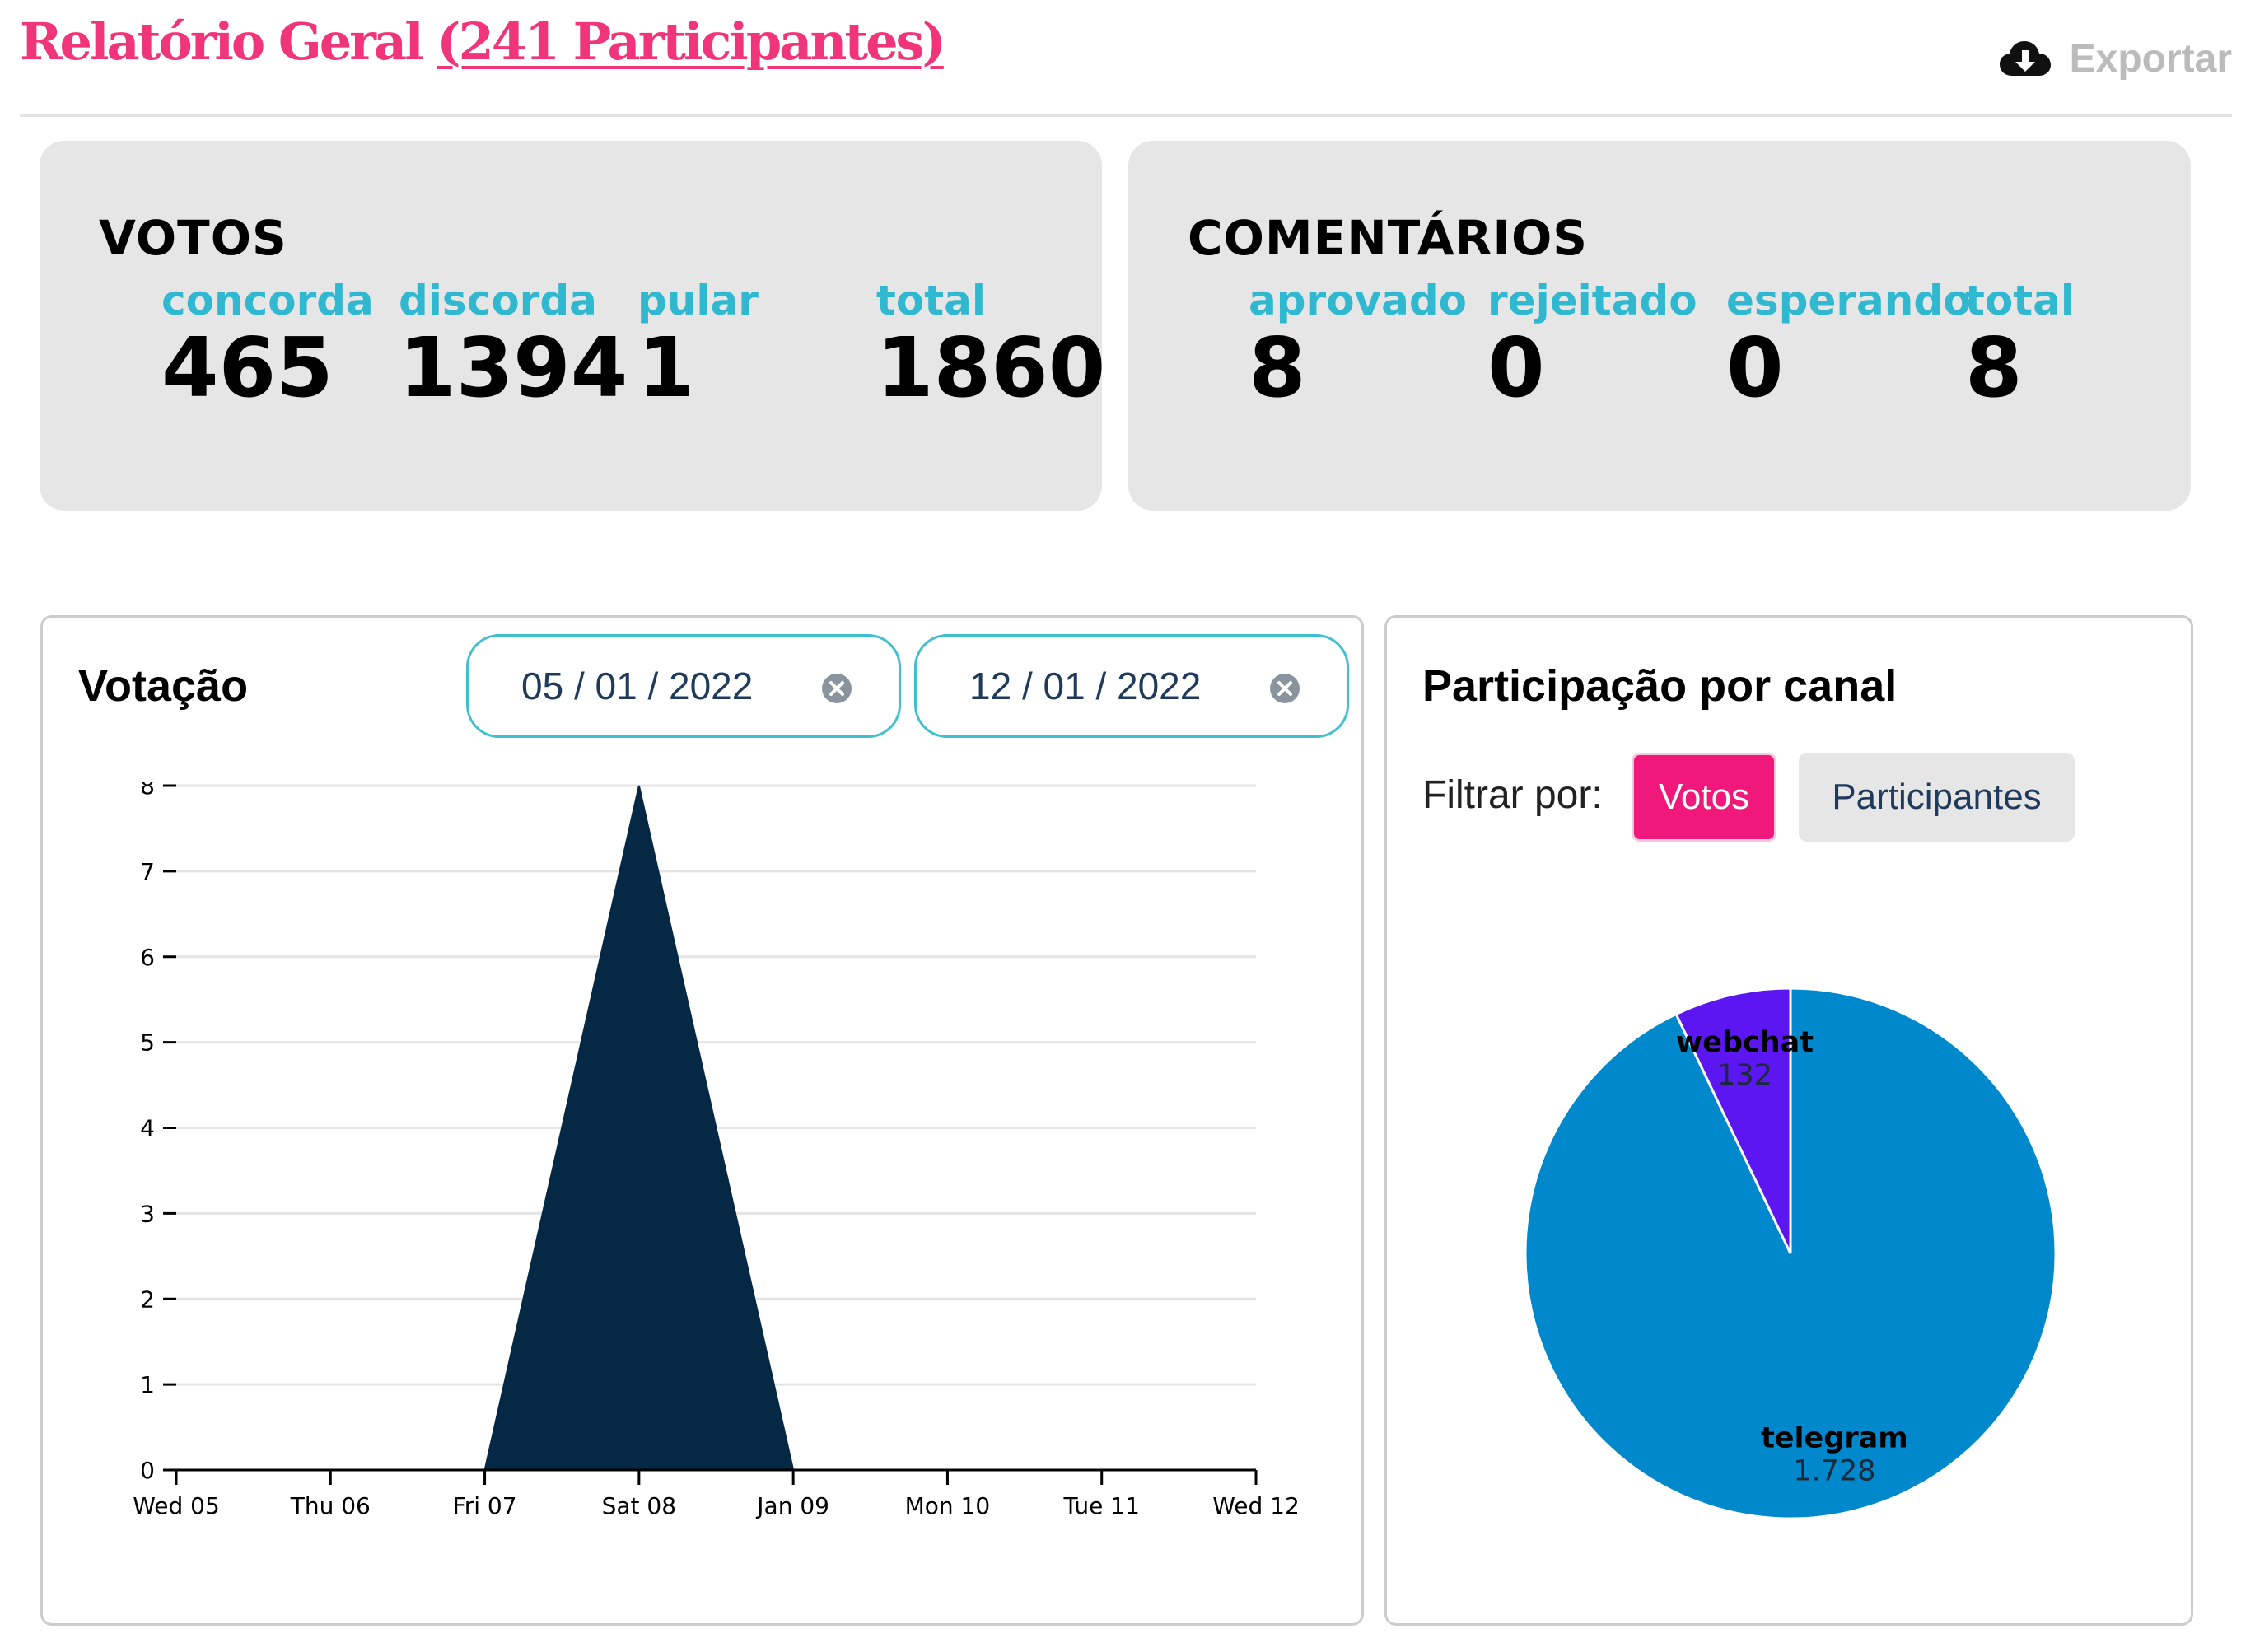 This screenshot has width=2241, height=1652. I want to click on pie-label: webchat, so click(1745, 1042).